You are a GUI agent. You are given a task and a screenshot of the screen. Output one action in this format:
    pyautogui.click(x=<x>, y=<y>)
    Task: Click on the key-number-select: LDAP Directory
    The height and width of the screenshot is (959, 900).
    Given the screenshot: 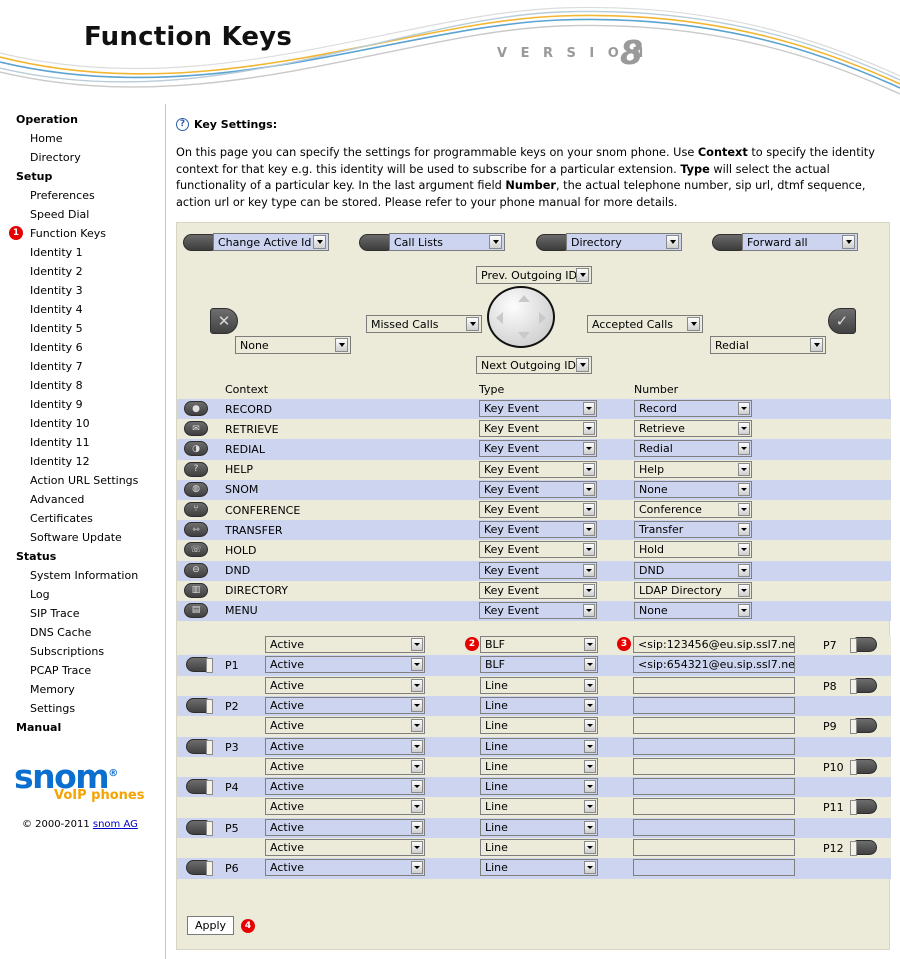 What is the action you would take?
    pyautogui.click(x=693, y=590)
    